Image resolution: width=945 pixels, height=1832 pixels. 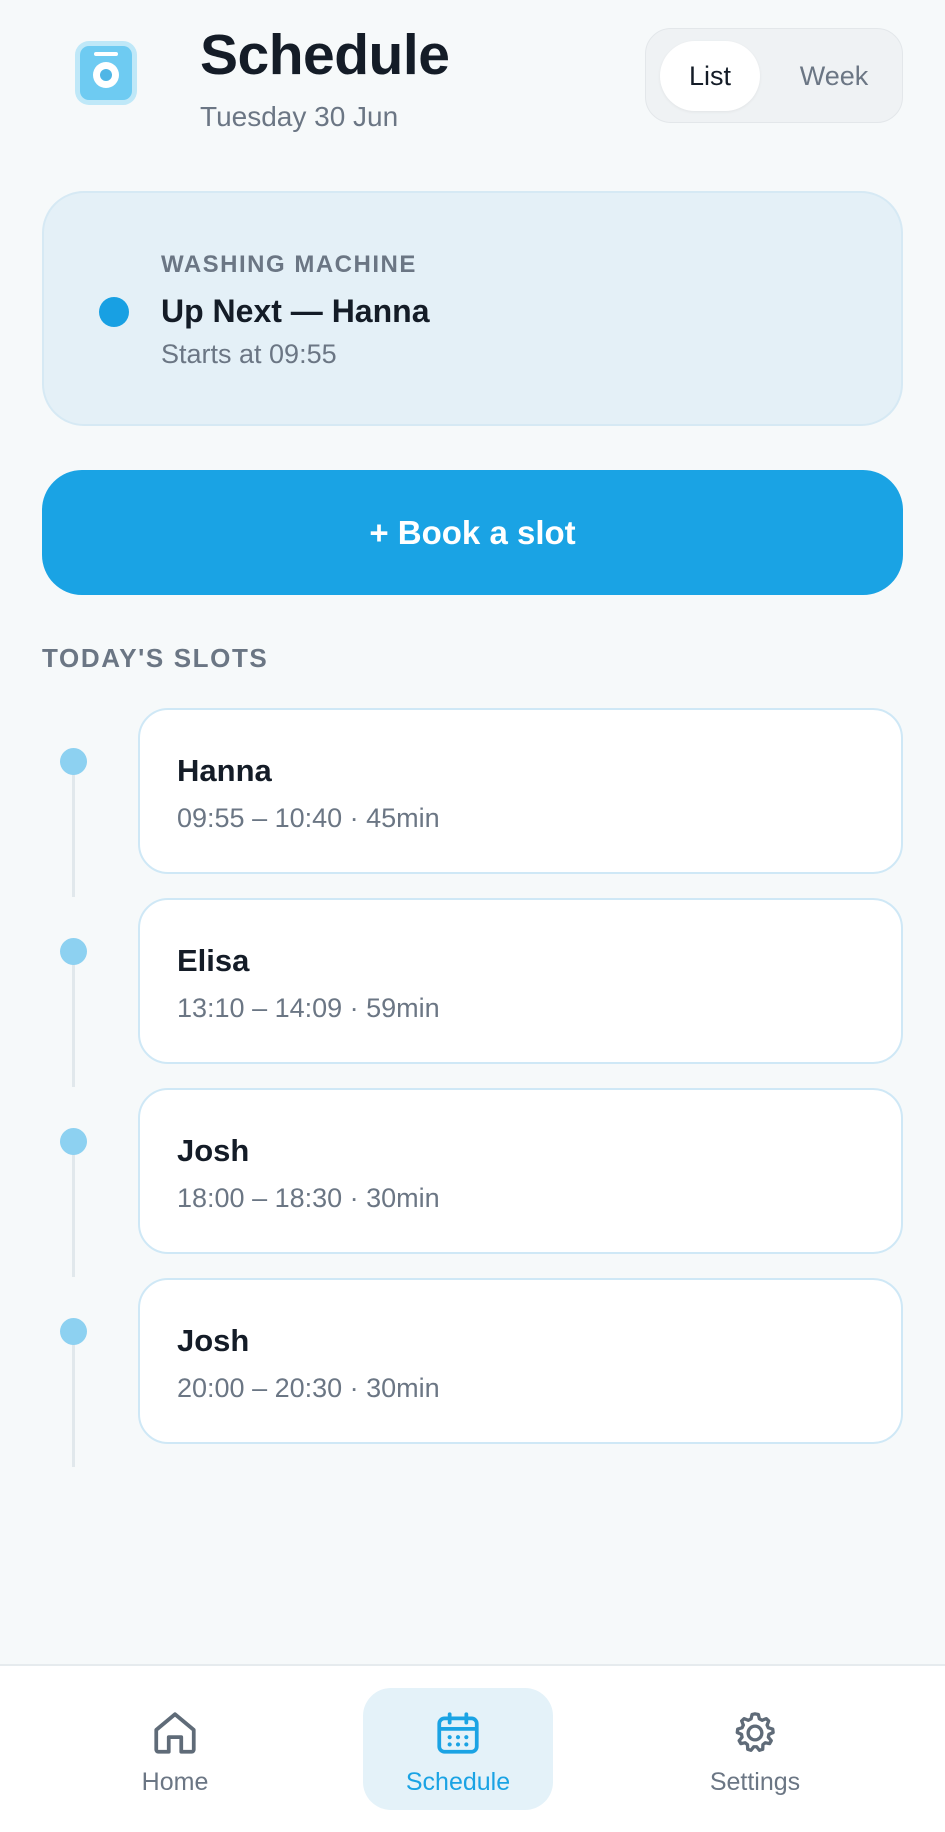 I want to click on home-icon, so click(x=175, y=1733).